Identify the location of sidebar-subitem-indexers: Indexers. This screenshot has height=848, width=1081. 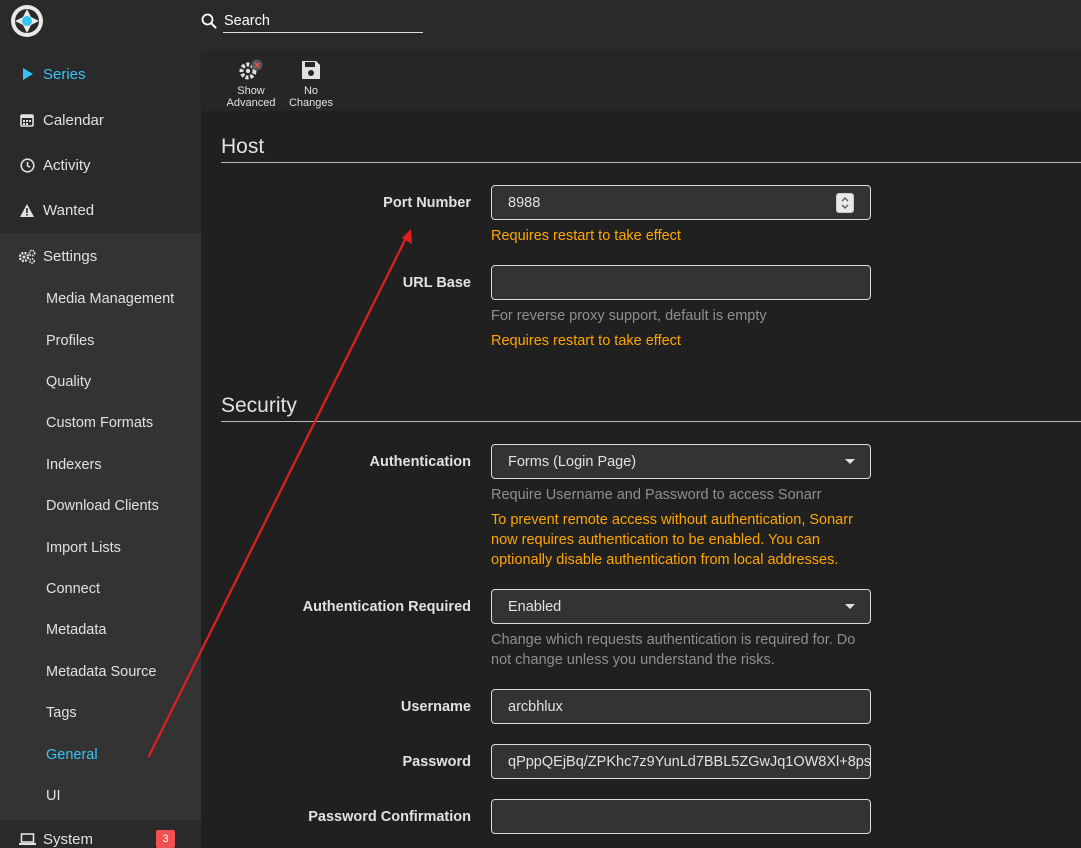
(100, 465).